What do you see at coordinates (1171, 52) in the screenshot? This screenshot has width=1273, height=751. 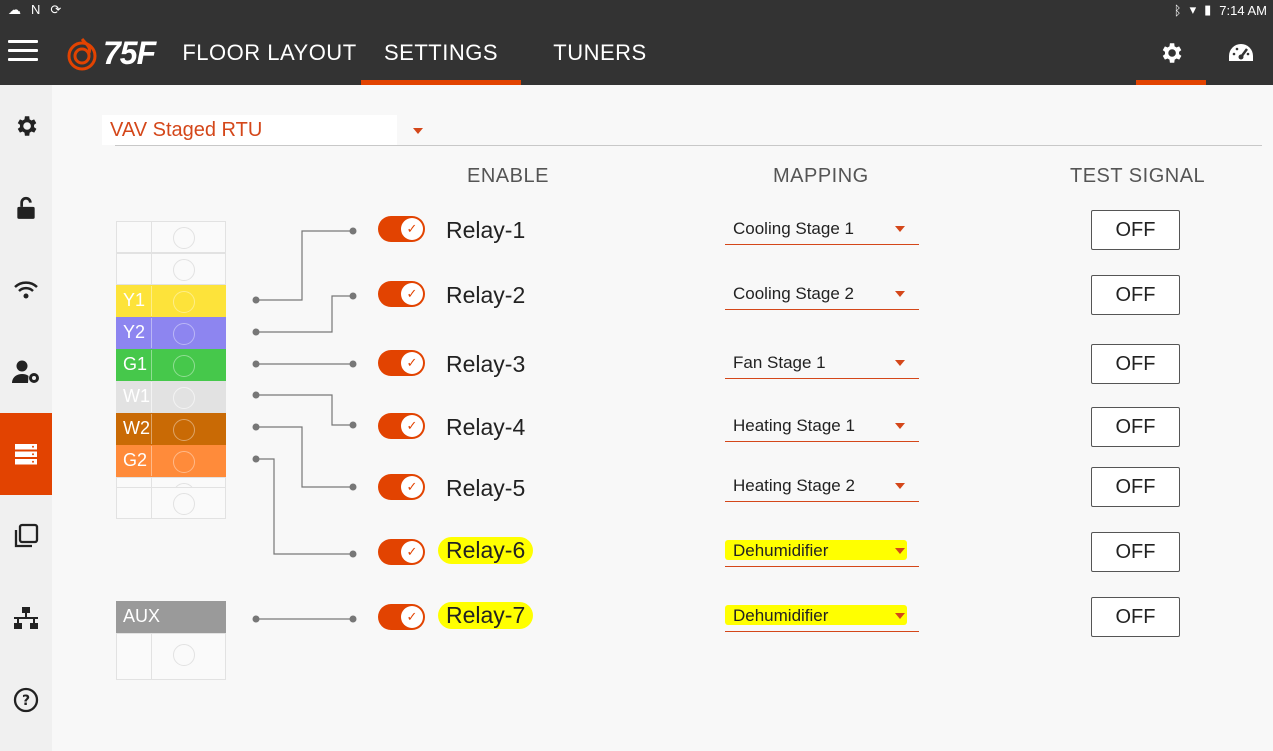 I see `settings-gear-icon` at bounding box center [1171, 52].